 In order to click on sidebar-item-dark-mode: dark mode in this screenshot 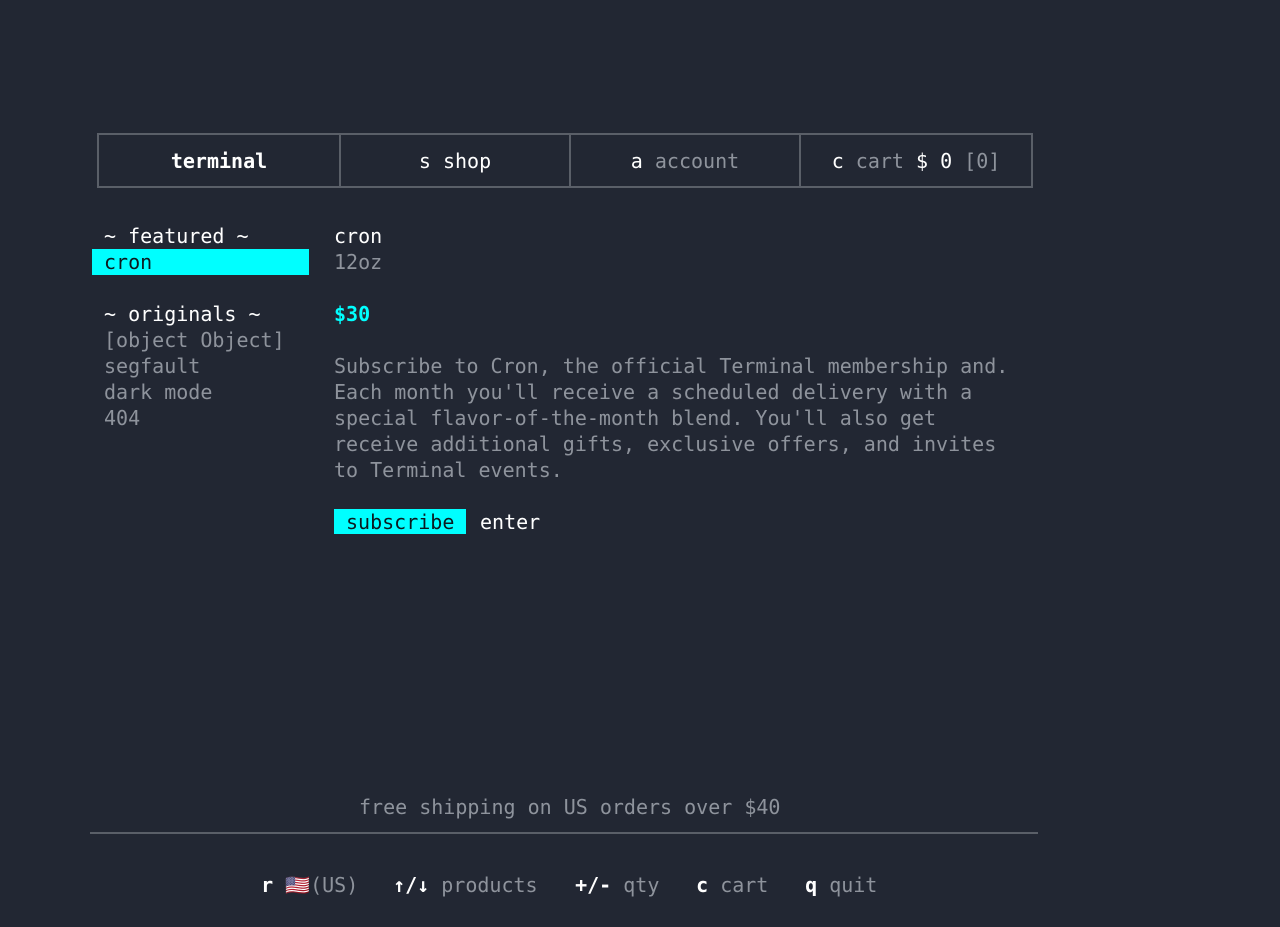, I will do `click(158, 392)`.